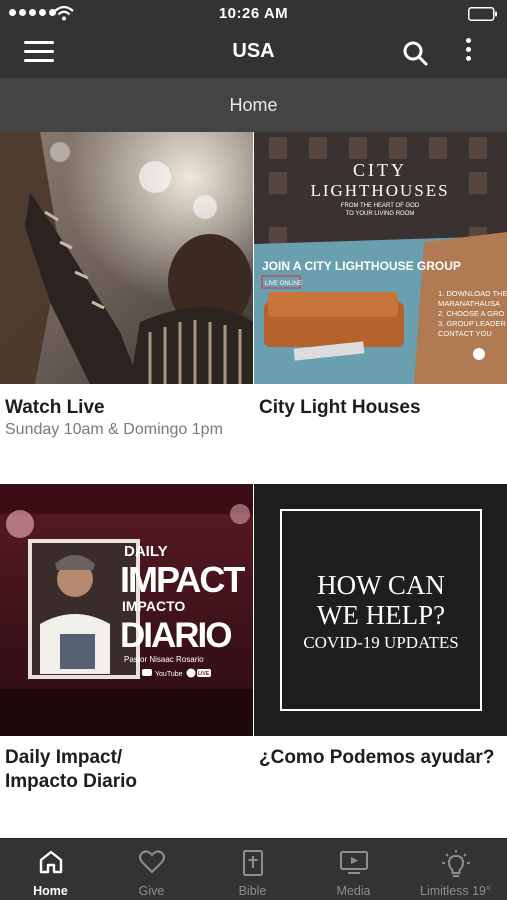 The width and height of the screenshot is (507, 900). Describe the element at coordinates (146, 551) in the screenshot. I see `image-text-daily: DAILY` at that location.